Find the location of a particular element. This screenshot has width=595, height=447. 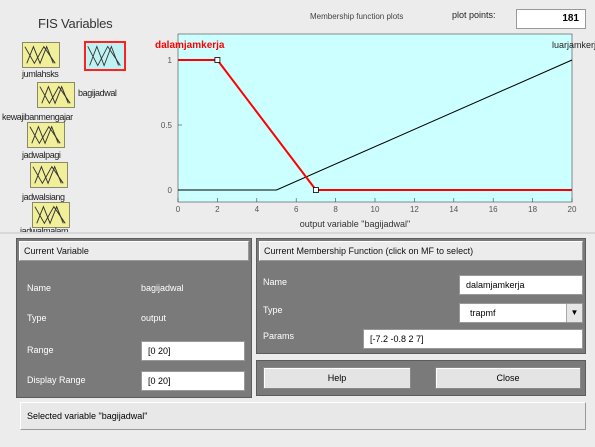

x-tick-label: 12 is located at coordinates (414, 209).